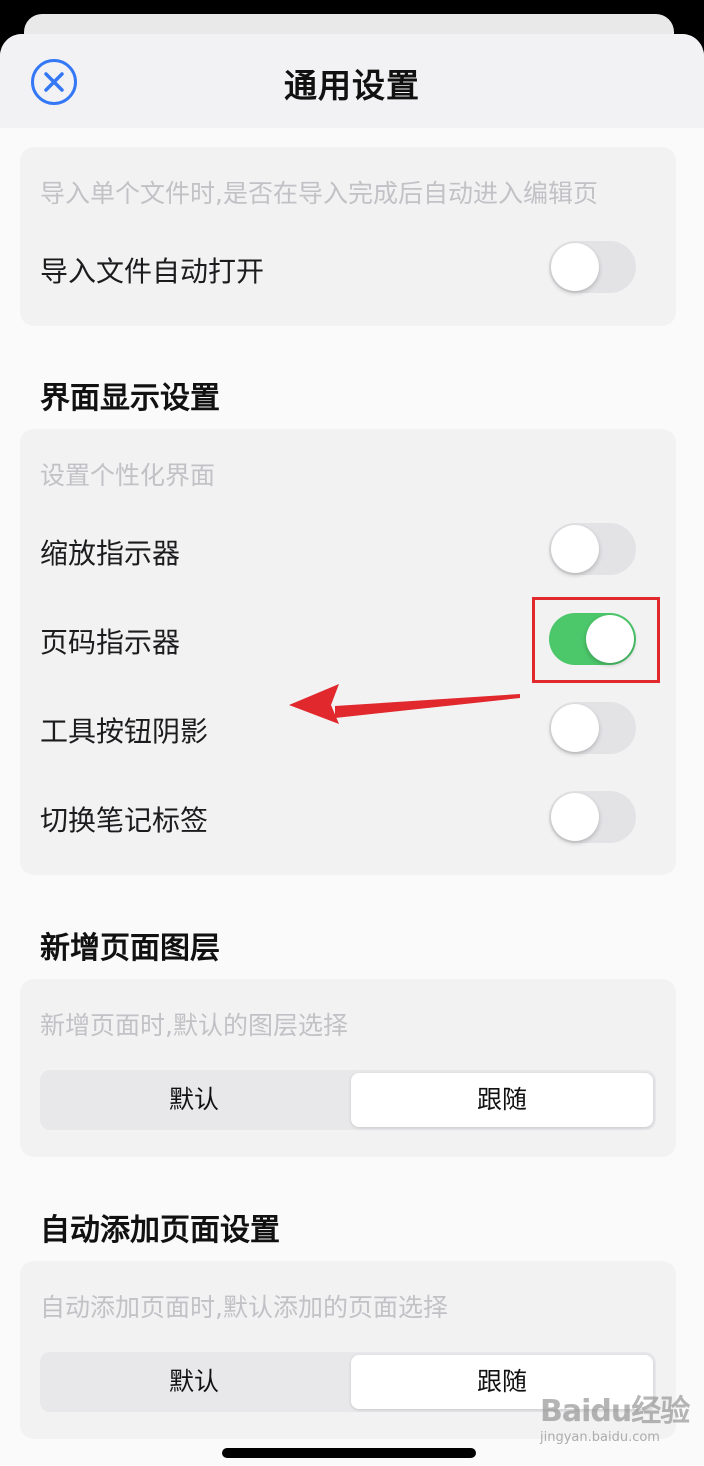 The height and width of the screenshot is (1466, 704). I want to click on auto-add-page-title: 自动添加页面设置, so click(160, 1230).